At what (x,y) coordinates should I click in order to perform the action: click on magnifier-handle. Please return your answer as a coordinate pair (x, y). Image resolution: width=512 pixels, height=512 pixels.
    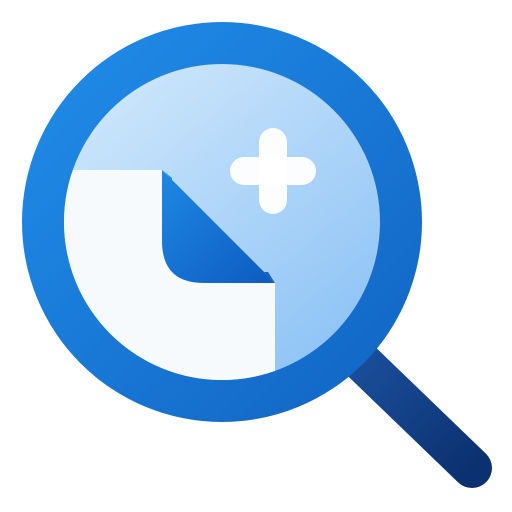
    Looking at the image, I should click on (416, 414).